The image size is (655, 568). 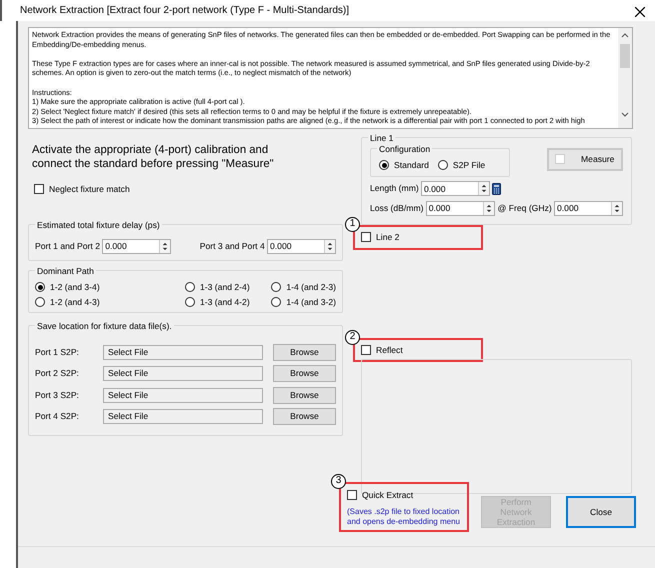 What do you see at coordinates (352, 224) in the screenshot?
I see `callout-number: 1` at bounding box center [352, 224].